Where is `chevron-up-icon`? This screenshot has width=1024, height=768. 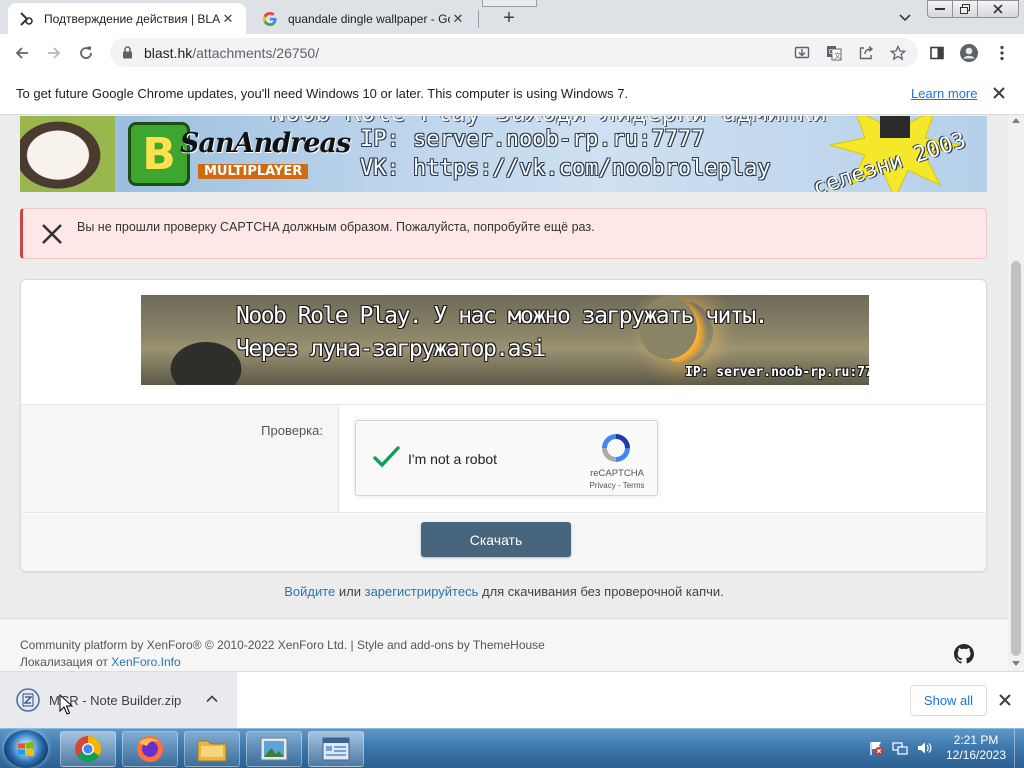 chevron-up-icon is located at coordinates (212, 699).